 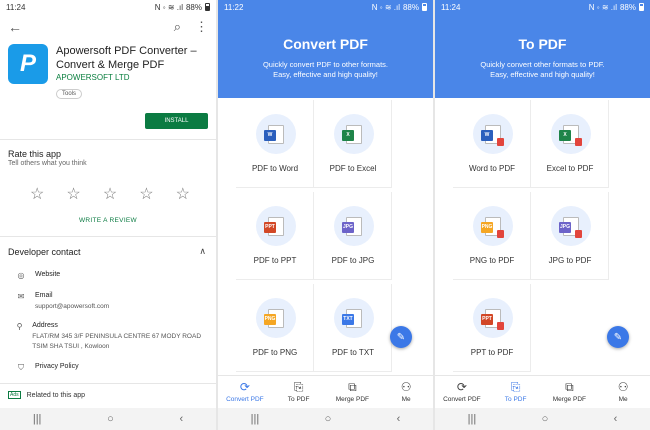 I want to click on contact-label: Address, so click(x=45, y=325).